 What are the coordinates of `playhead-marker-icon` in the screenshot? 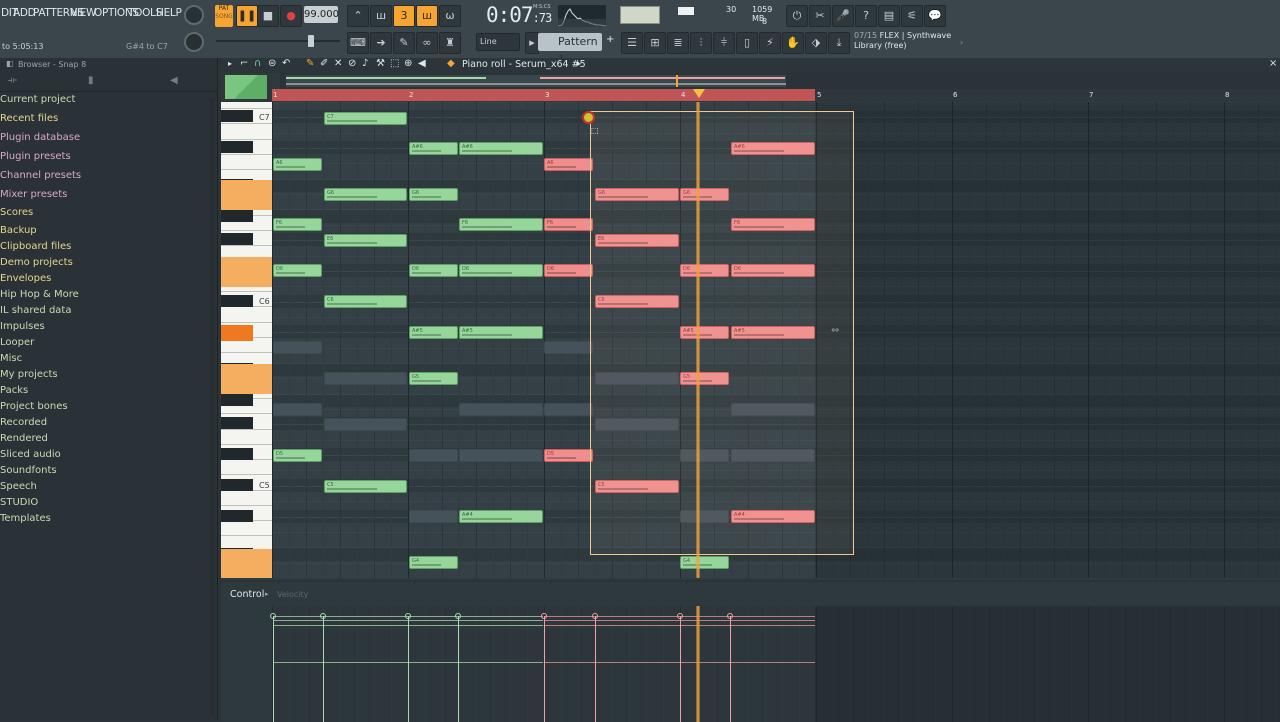 It's located at (699, 94).